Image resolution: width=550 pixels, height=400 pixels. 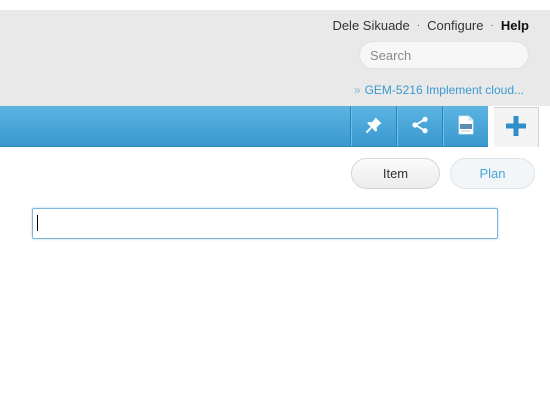 I want to click on user-name-link: Dele Sikuade, so click(x=370, y=25).